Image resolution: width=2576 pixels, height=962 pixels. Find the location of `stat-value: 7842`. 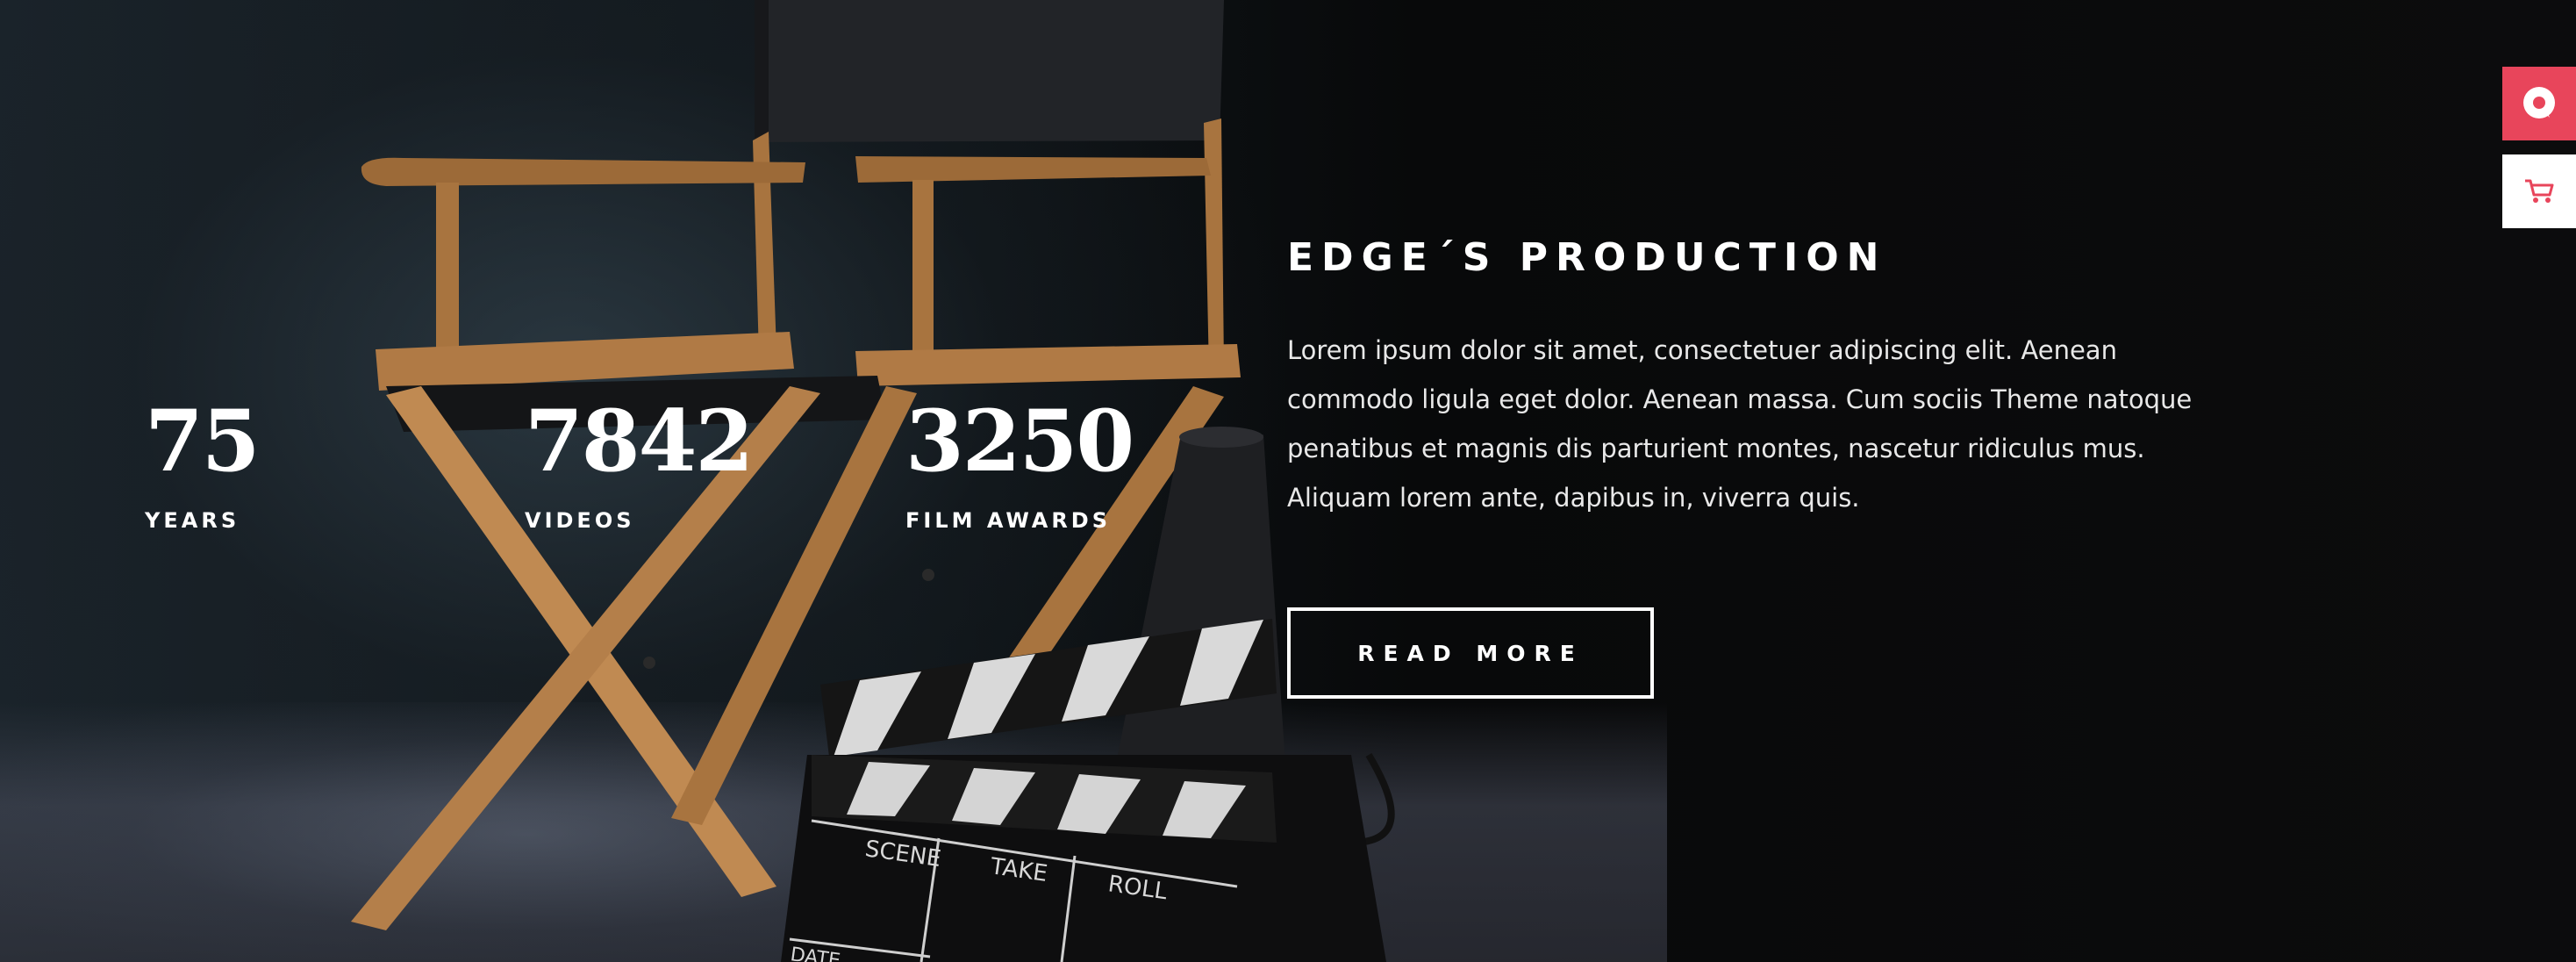

stat-value: 7842 is located at coordinates (639, 441).